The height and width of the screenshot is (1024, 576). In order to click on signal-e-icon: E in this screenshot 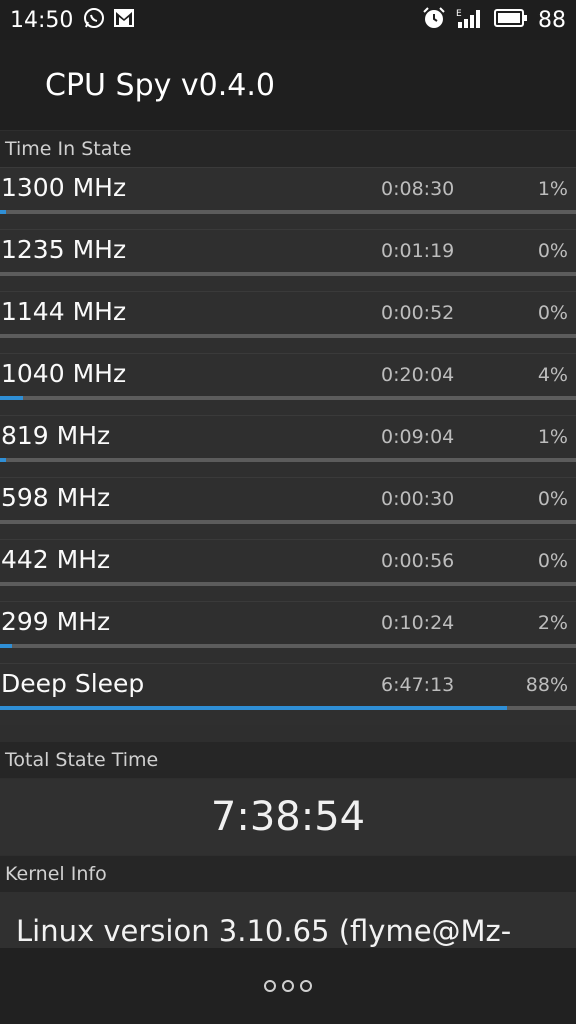, I will do `click(470, 20)`.